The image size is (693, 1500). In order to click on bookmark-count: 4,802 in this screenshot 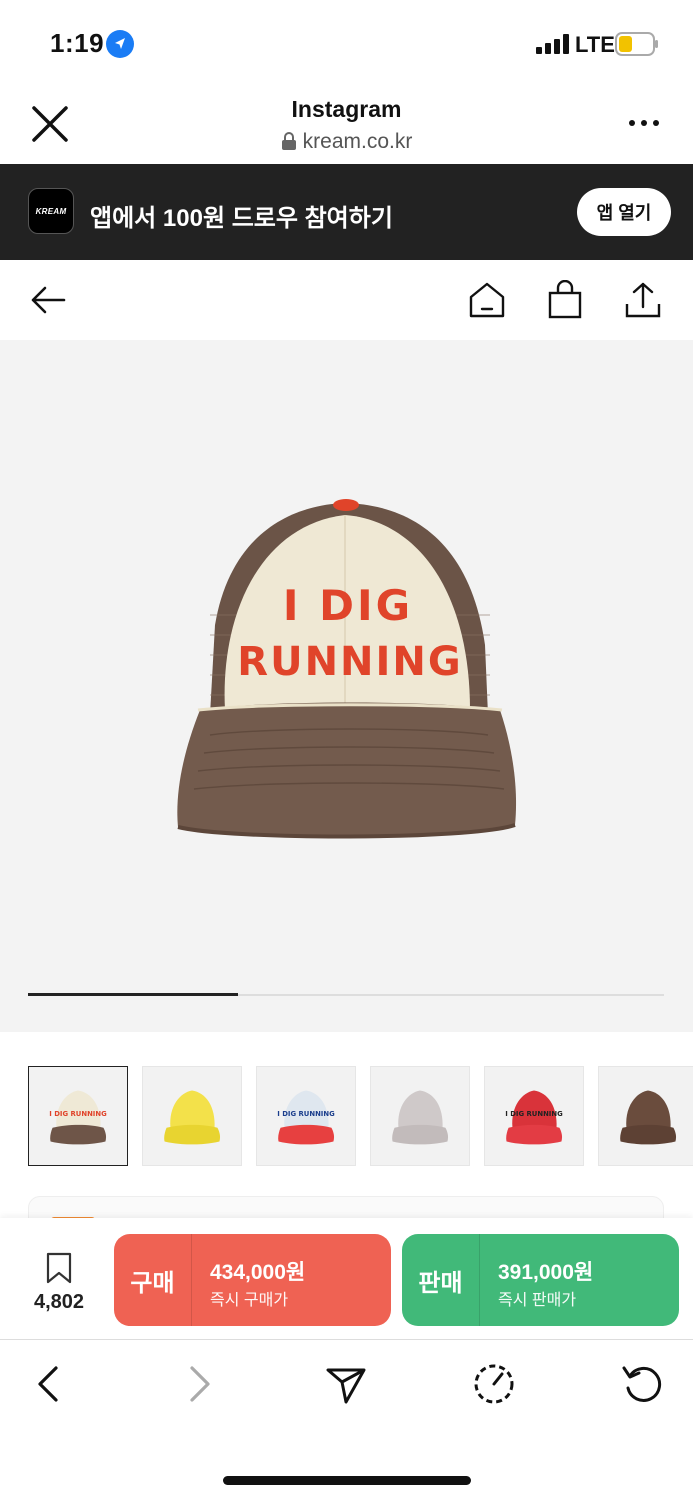, I will do `click(59, 1302)`.